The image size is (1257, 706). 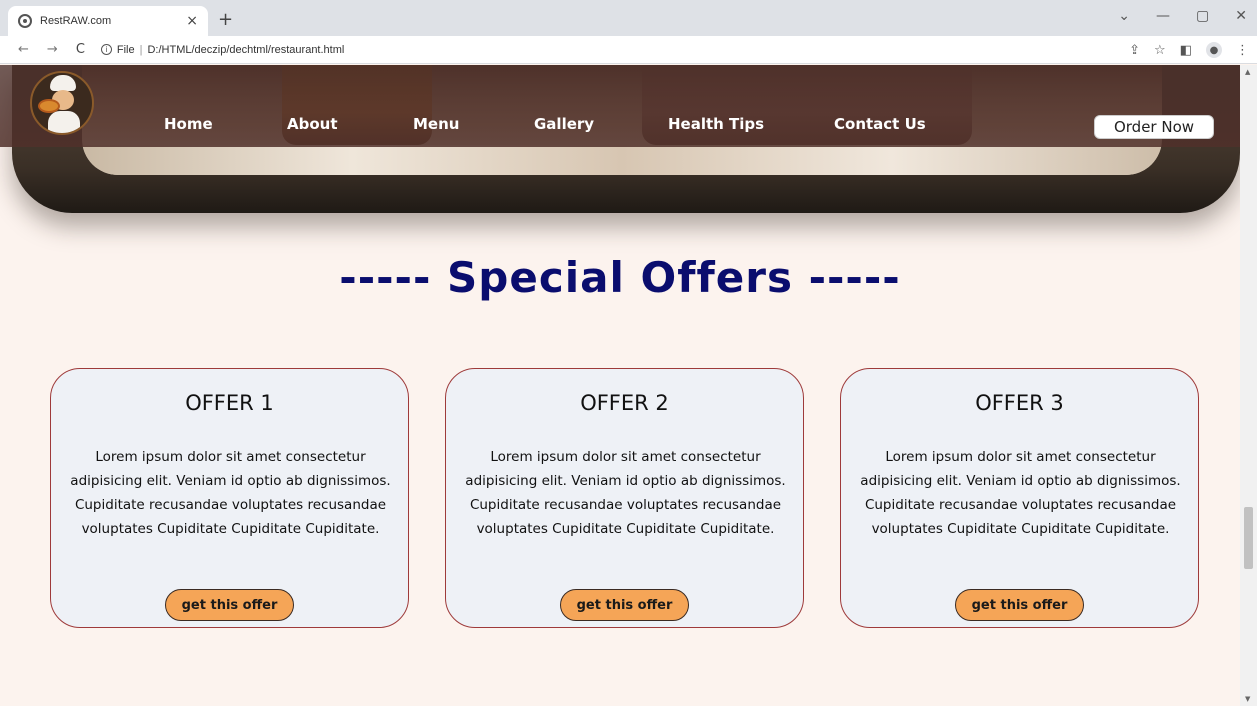 What do you see at coordinates (63, 83) in the screenshot?
I see `logo-hat` at bounding box center [63, 83].